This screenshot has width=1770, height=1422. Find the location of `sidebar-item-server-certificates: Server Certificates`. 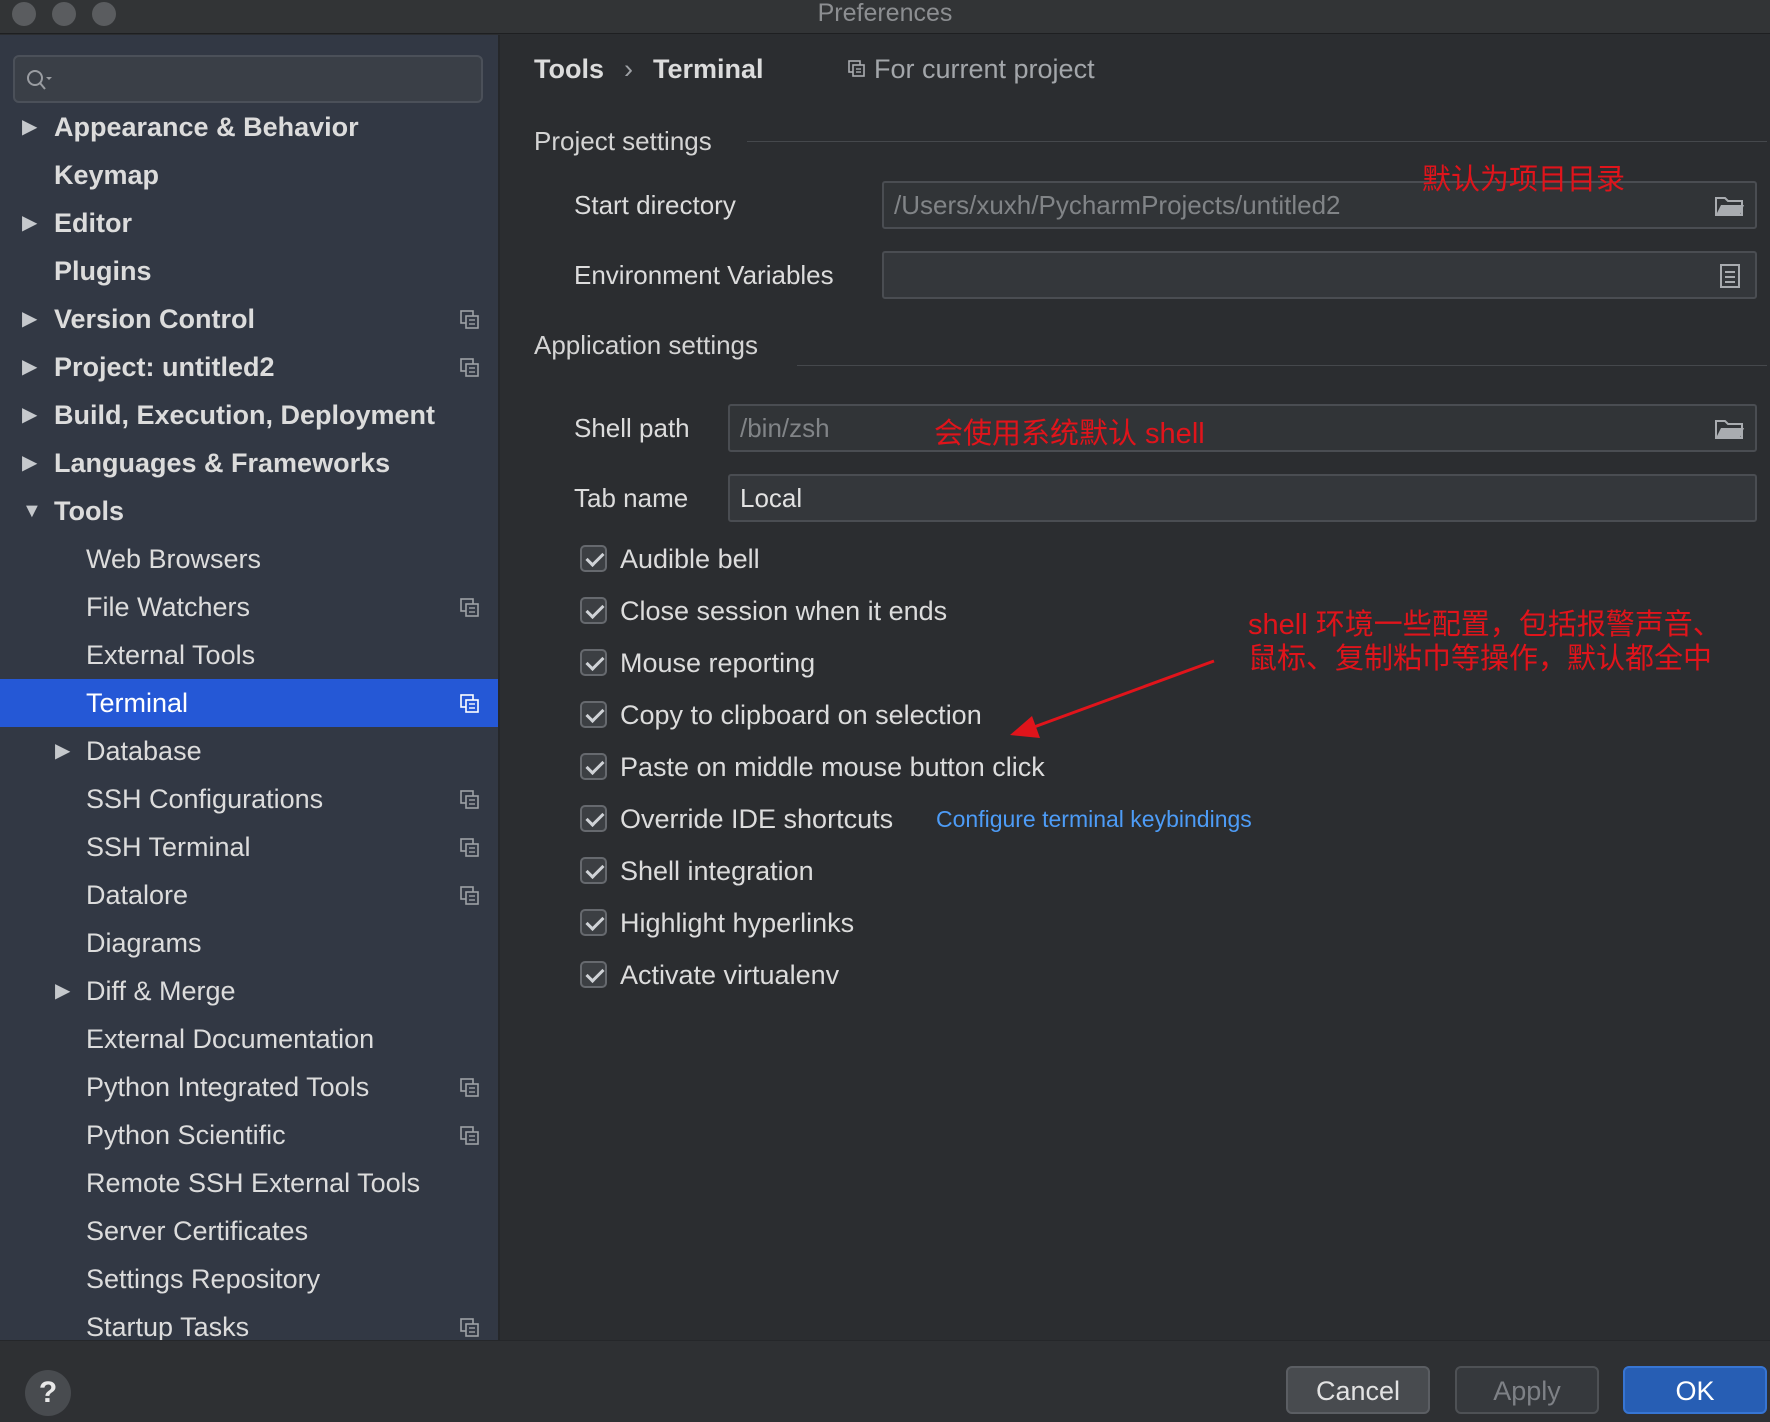

sidebar-item-server-certificates: Server Certificates is located at coordinates (249, 1231).